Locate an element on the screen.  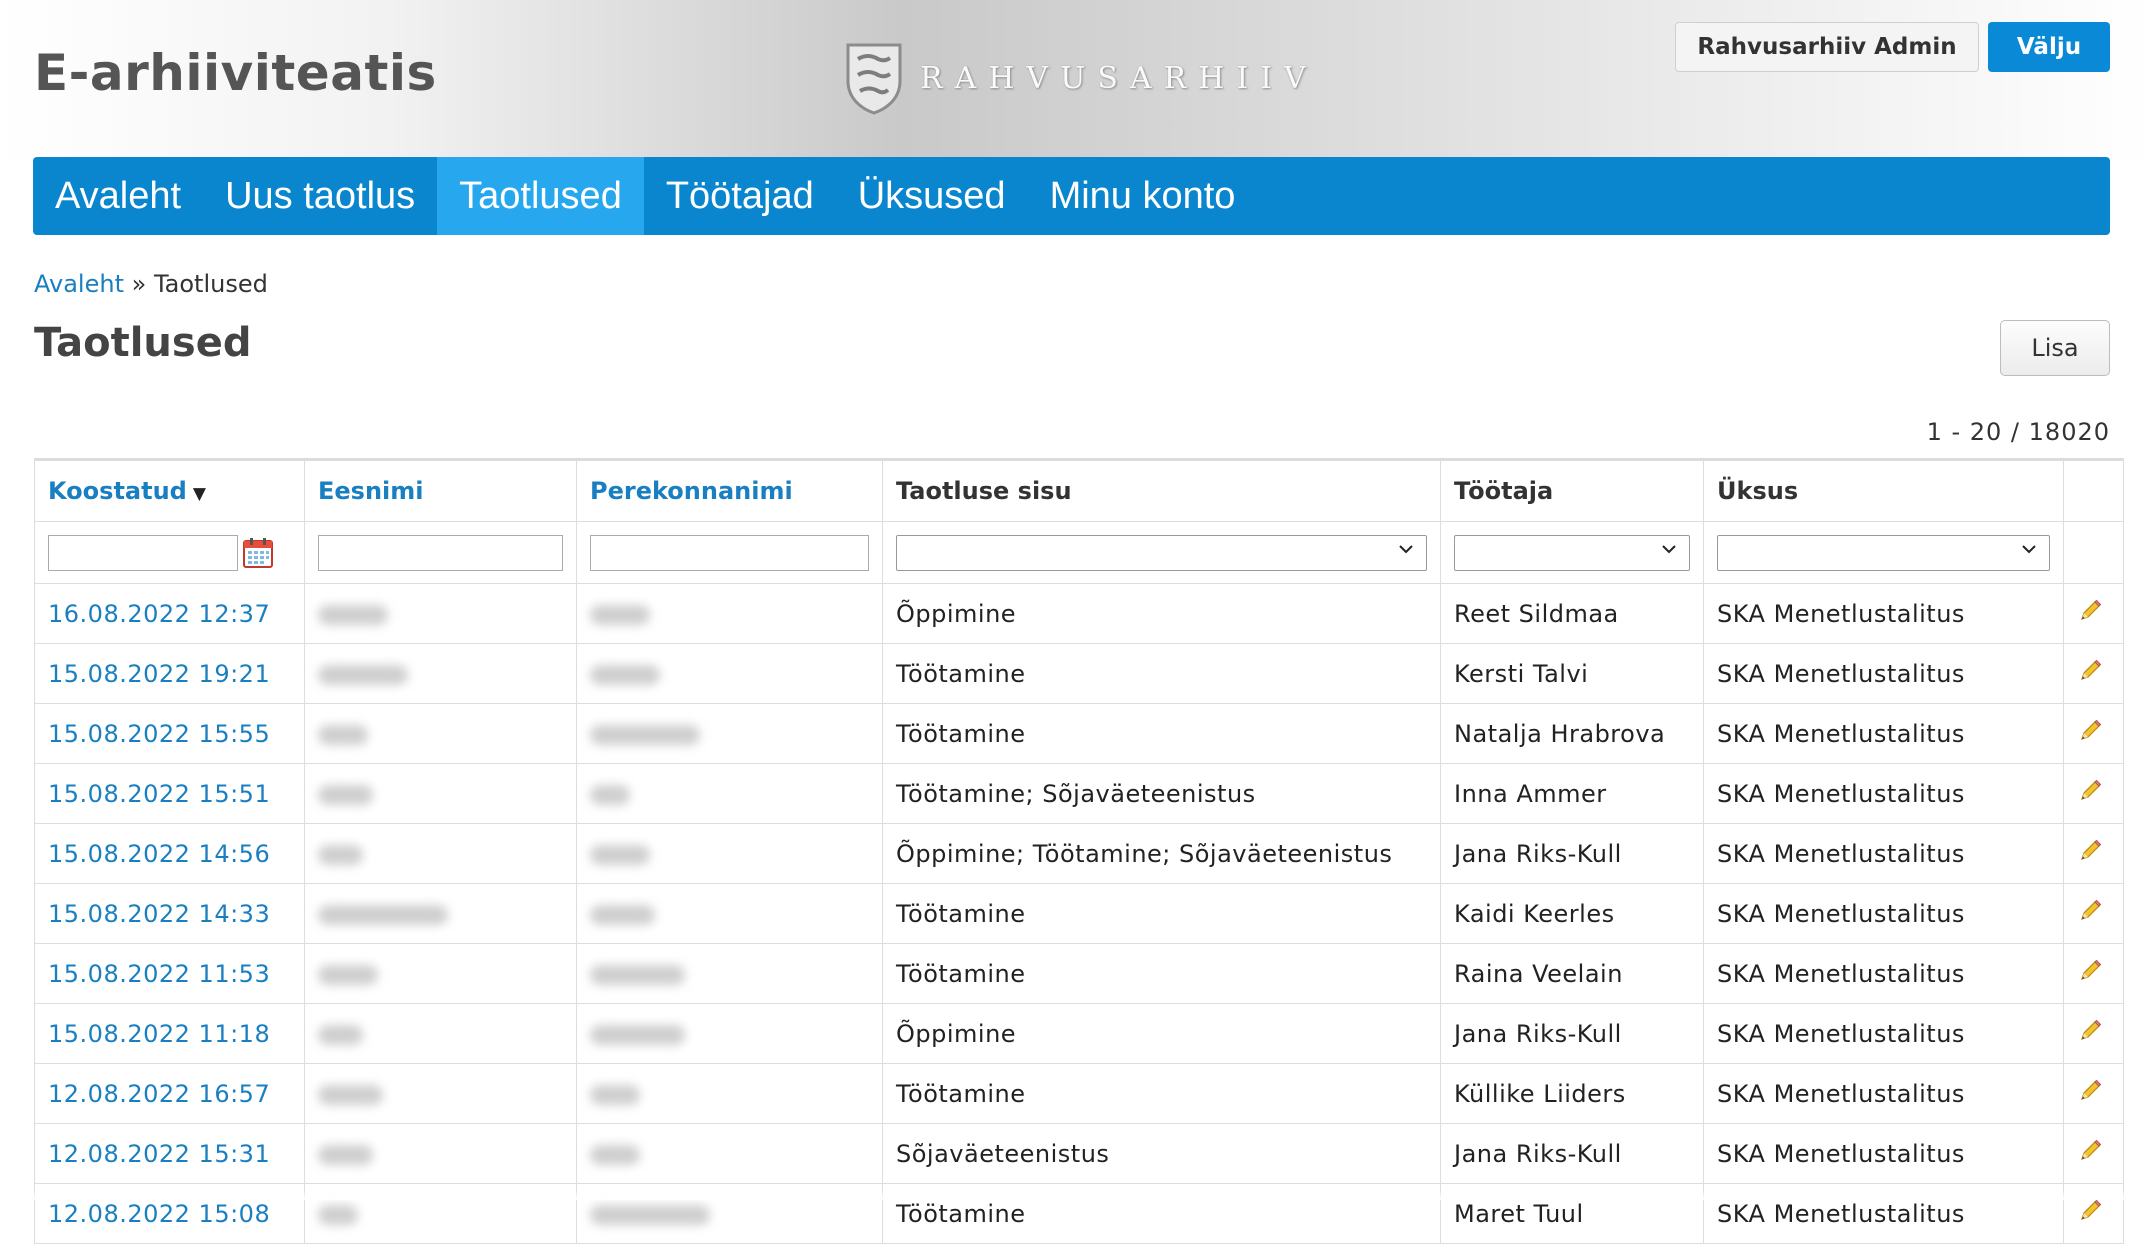
rahvusarhiiv-logo: RAHVUSARHIIV is located at coordinates (1080, 78).